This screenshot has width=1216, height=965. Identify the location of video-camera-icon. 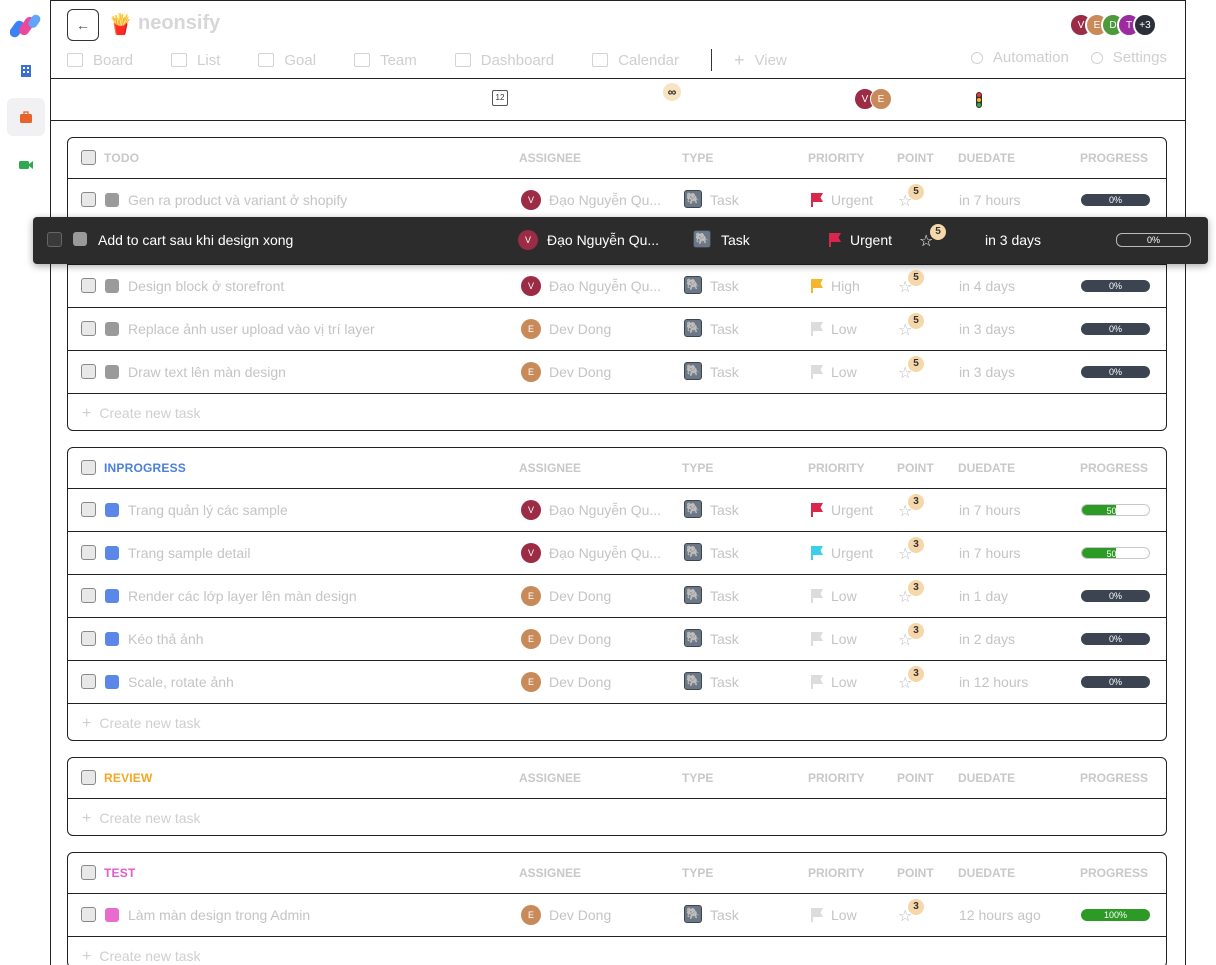
(26, 165).